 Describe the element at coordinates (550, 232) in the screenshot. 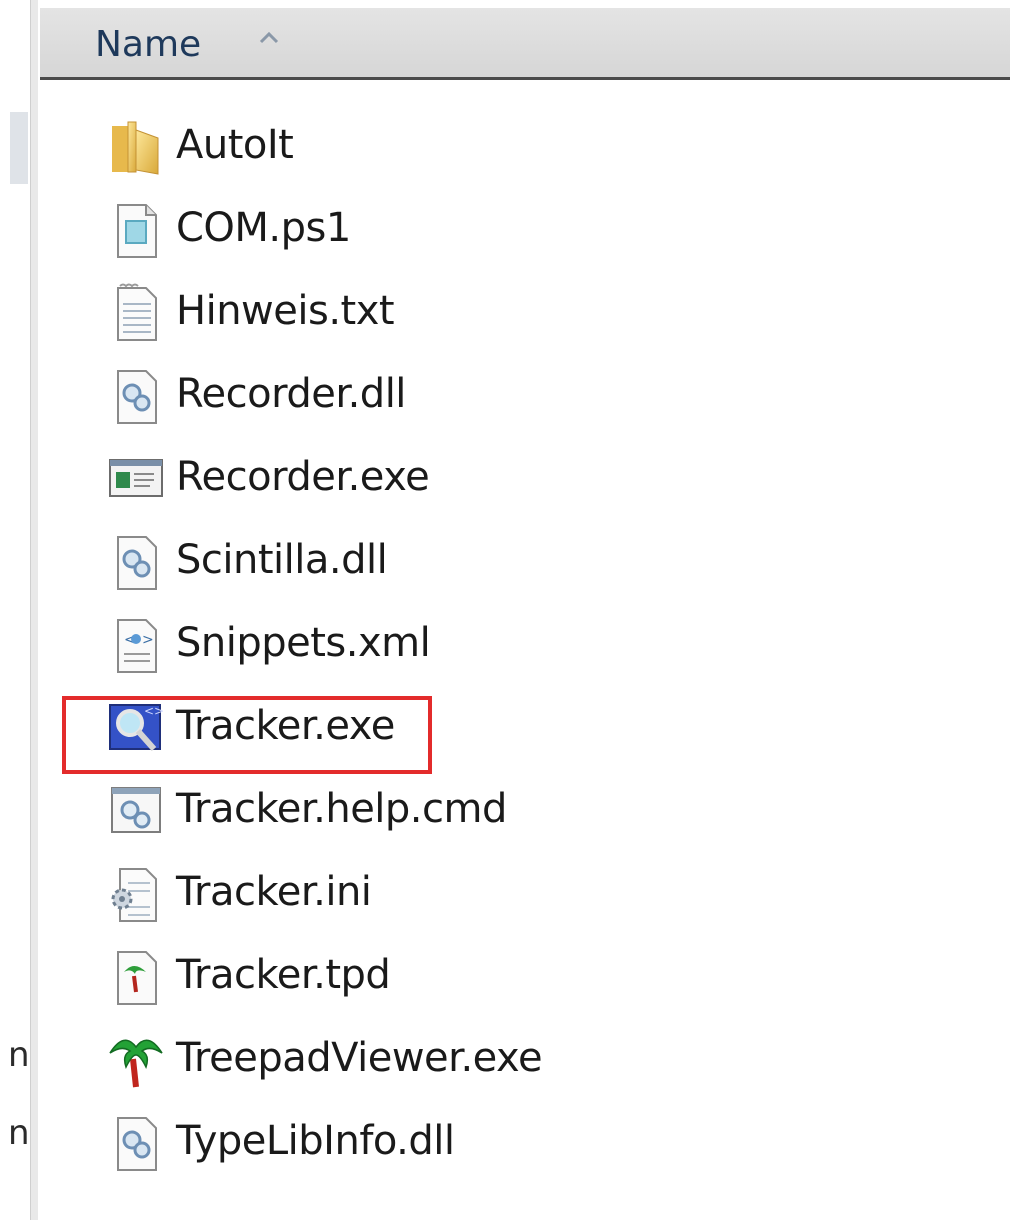

I see `list-item: COM.ps1` at that location.